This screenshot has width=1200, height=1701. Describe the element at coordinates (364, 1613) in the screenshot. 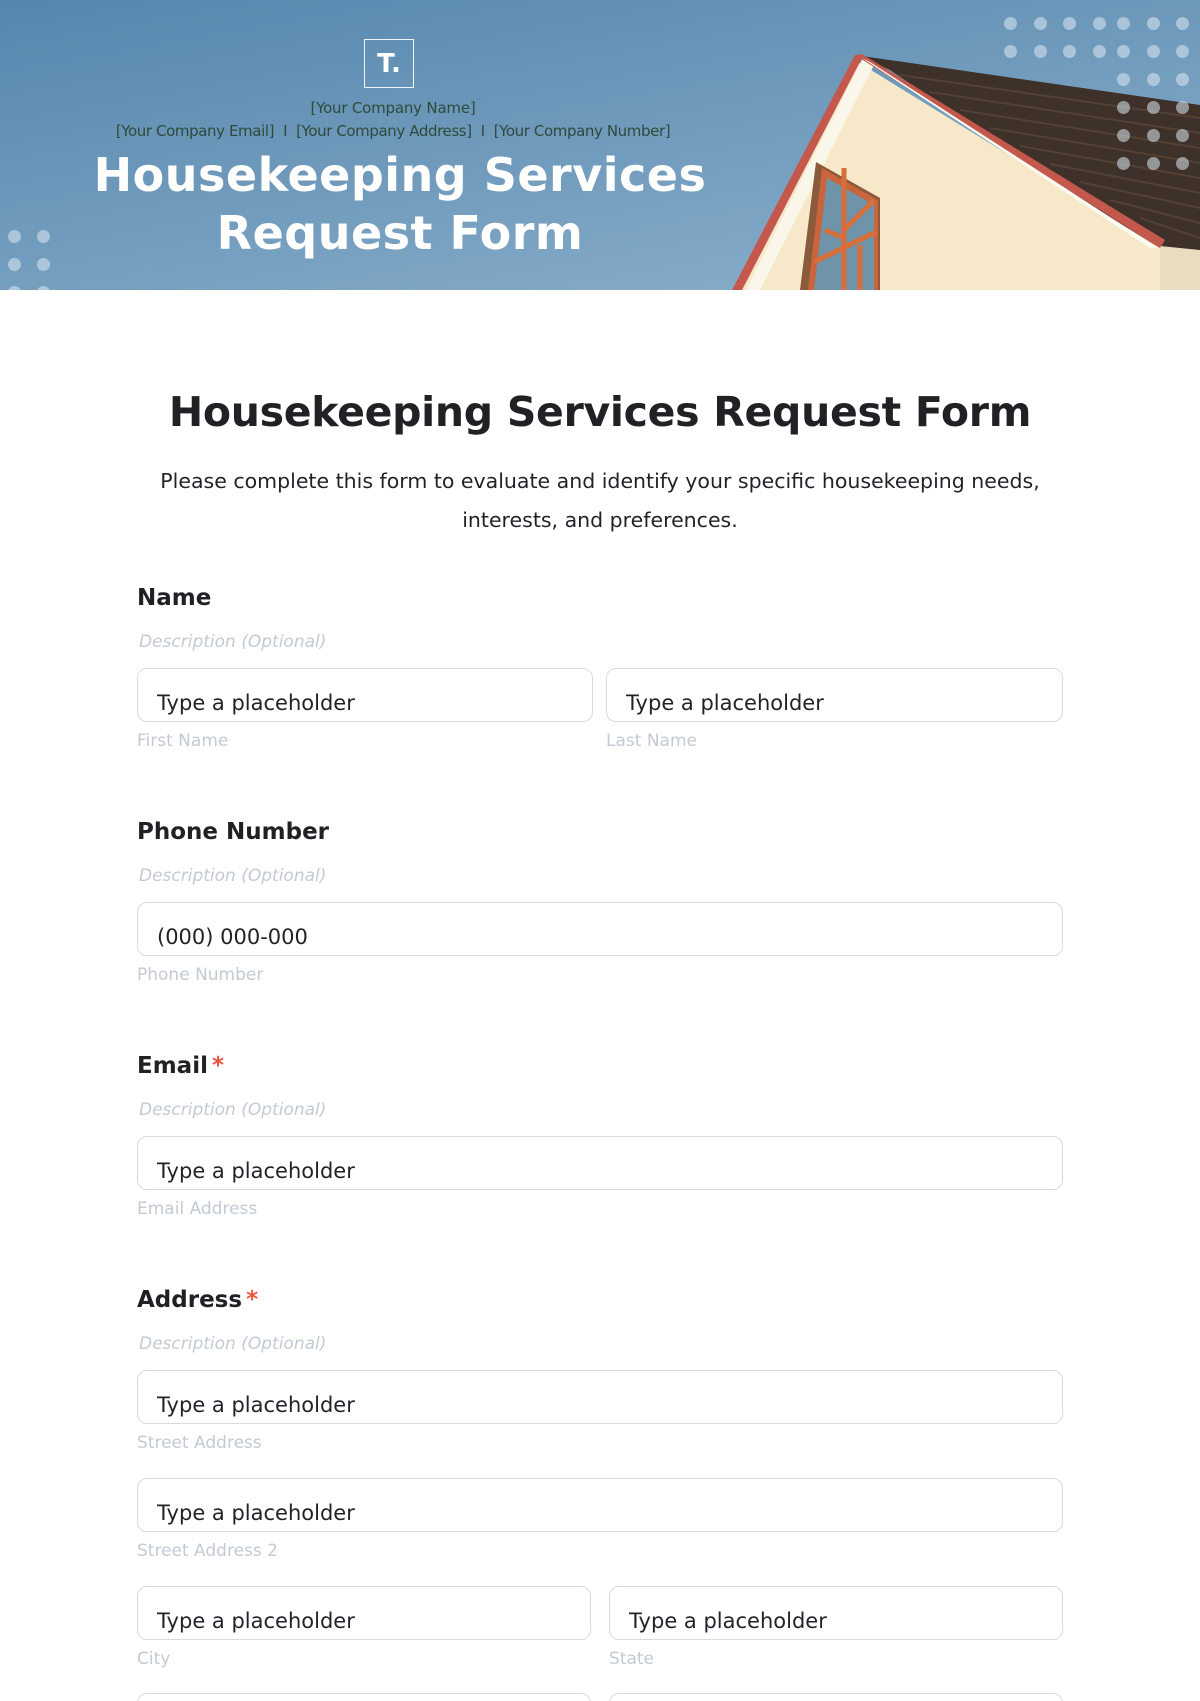

I see `city-input` at that location.